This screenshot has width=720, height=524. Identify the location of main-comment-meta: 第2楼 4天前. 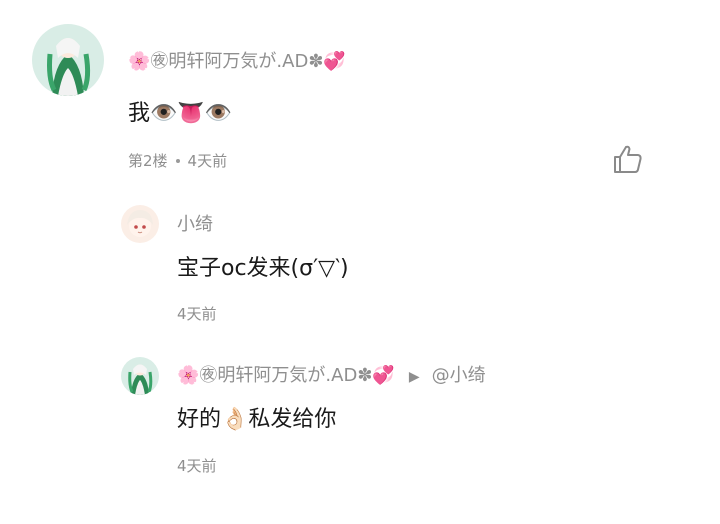
(177, 161).